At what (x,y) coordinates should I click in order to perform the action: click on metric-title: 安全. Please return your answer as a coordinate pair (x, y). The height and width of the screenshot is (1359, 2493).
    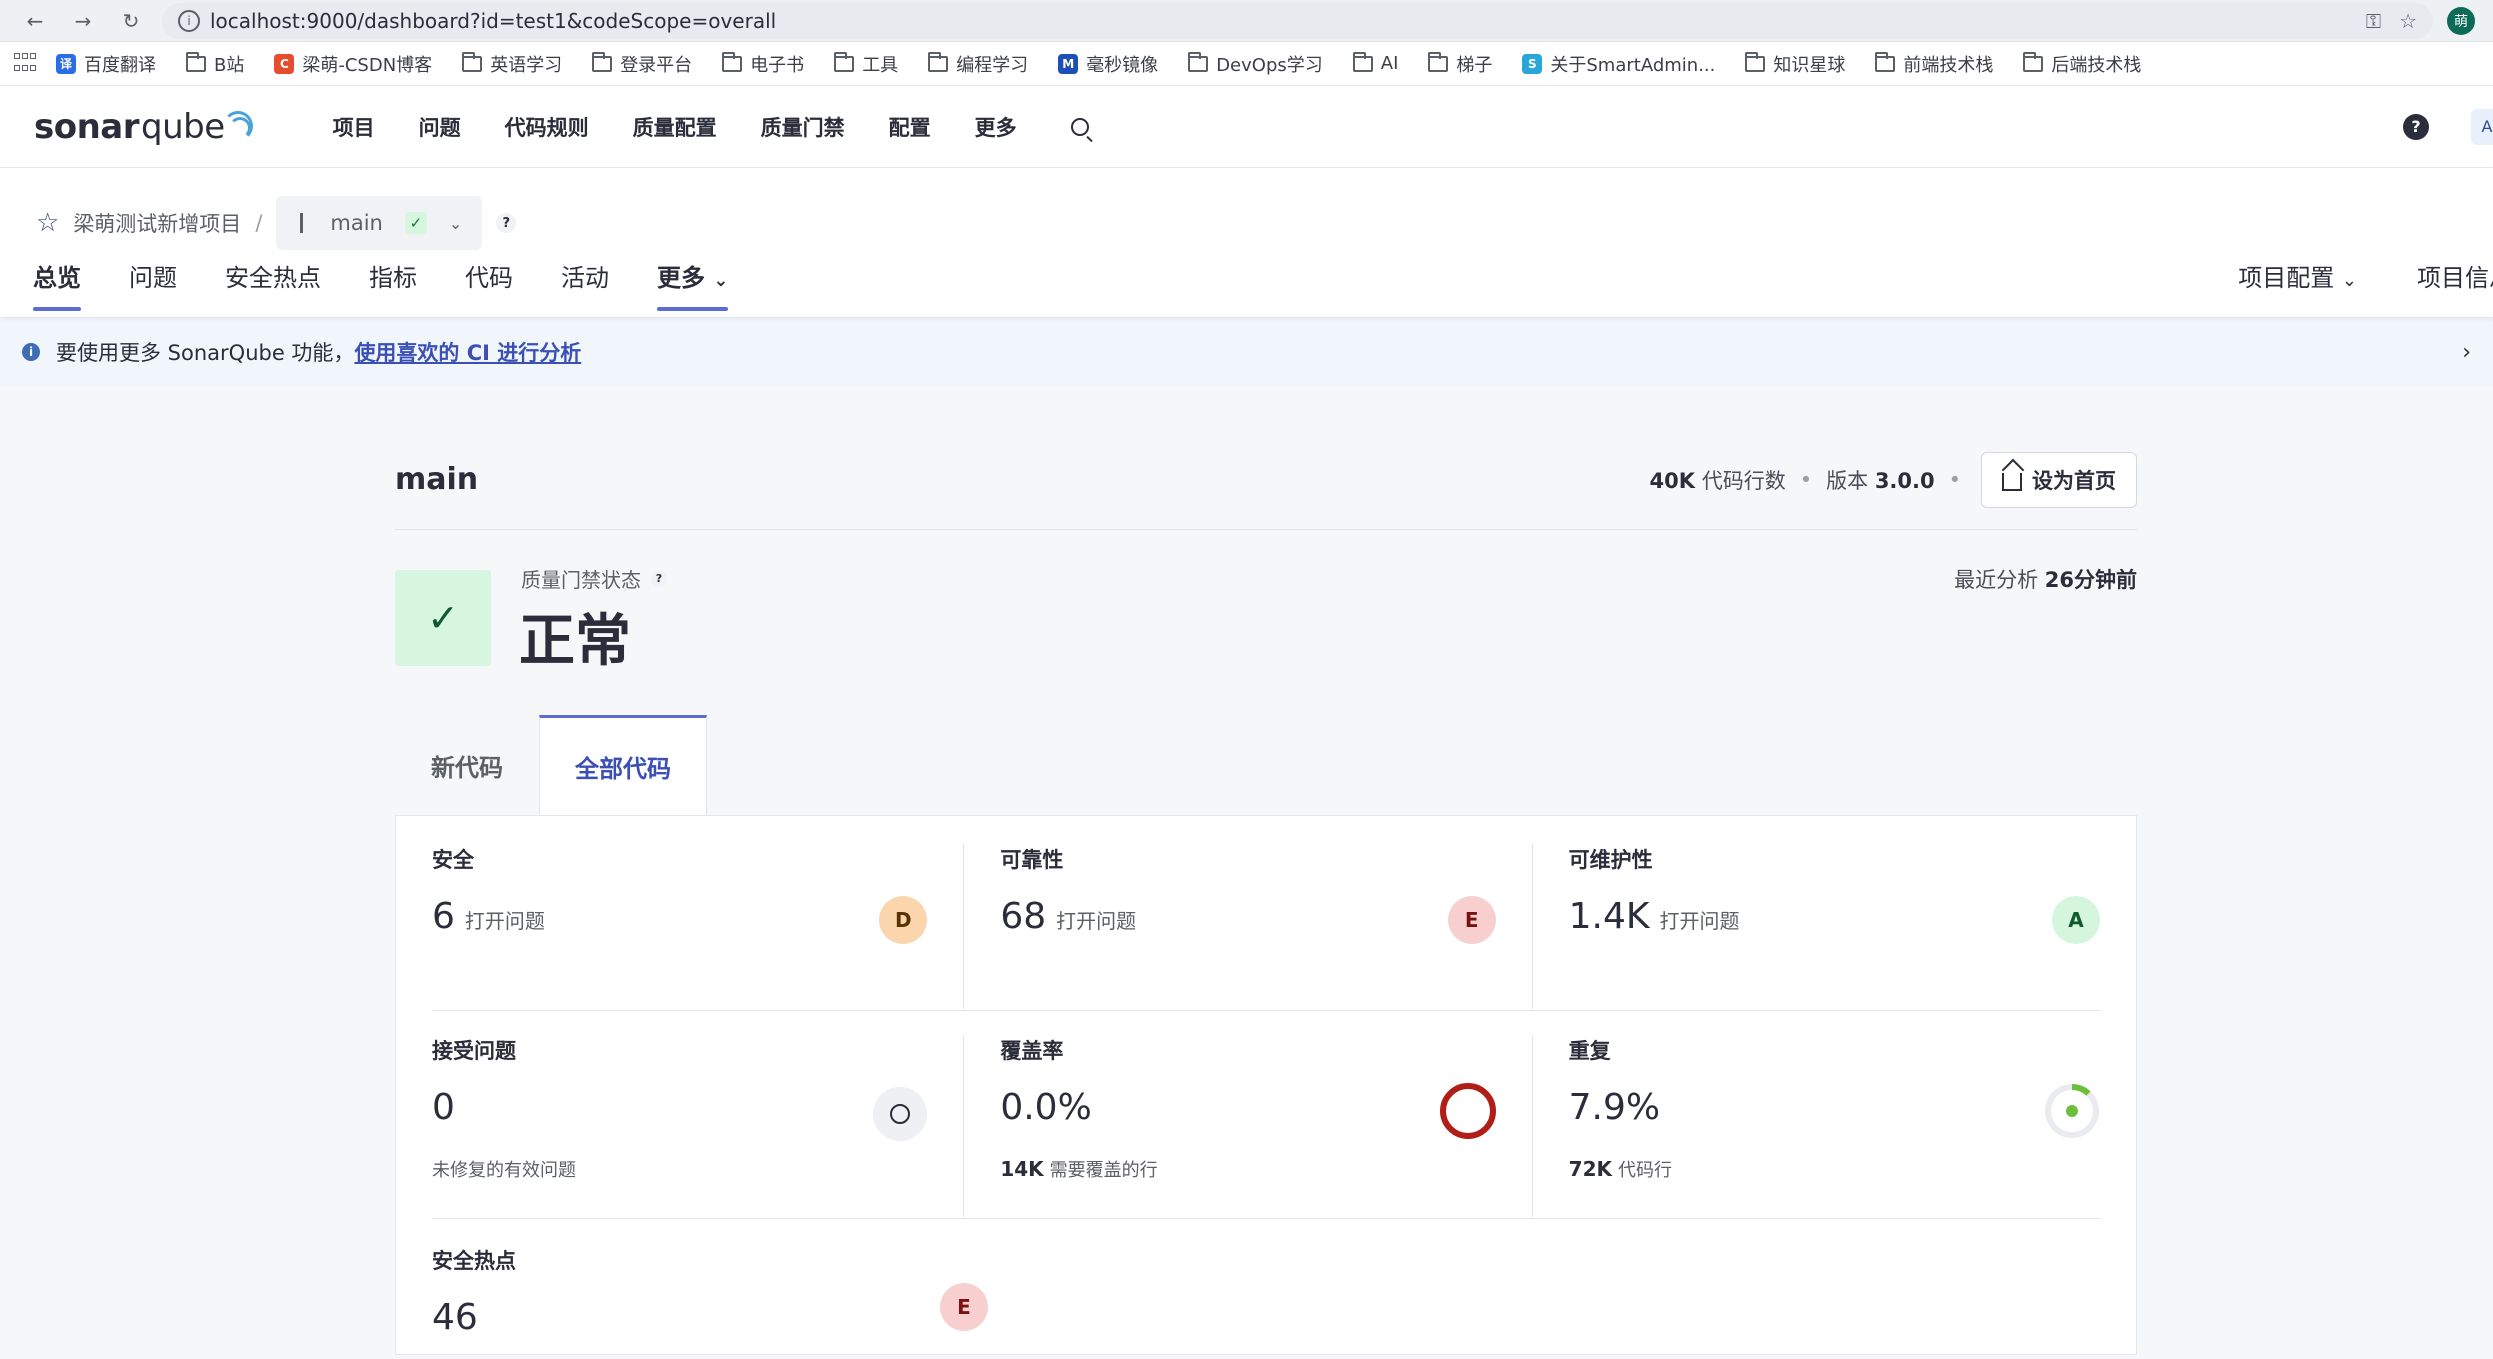
    Looking at the image, I should click on (453, 860).